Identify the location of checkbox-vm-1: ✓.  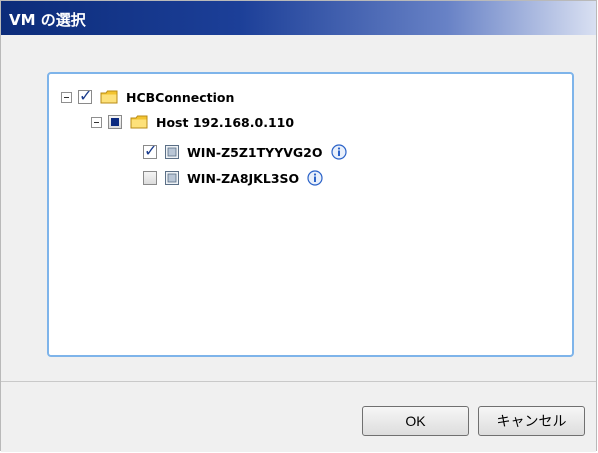
(150, 150).